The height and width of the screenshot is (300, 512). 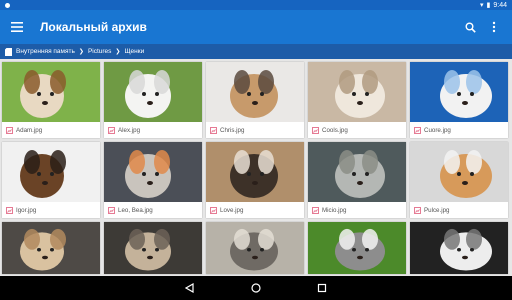 What do you see at coordinates (190, 288) in the screenshot?
I see `back-triangle-icon` at bounding box center [190, 288].